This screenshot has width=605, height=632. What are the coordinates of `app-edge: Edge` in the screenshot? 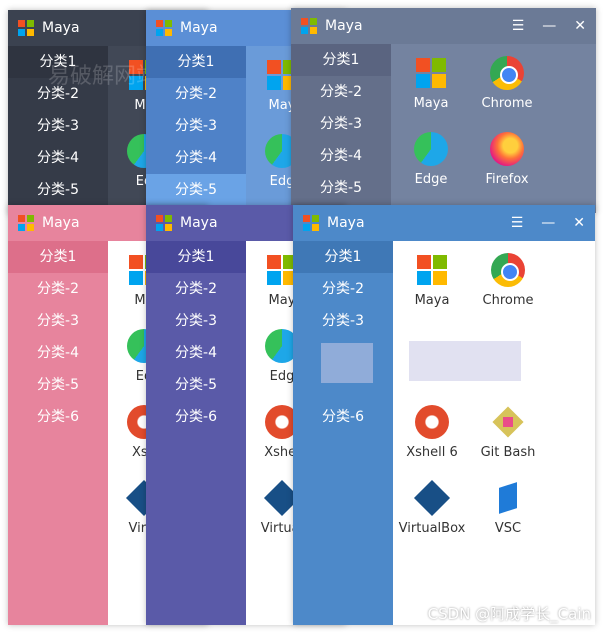 It's located at (431, 155).